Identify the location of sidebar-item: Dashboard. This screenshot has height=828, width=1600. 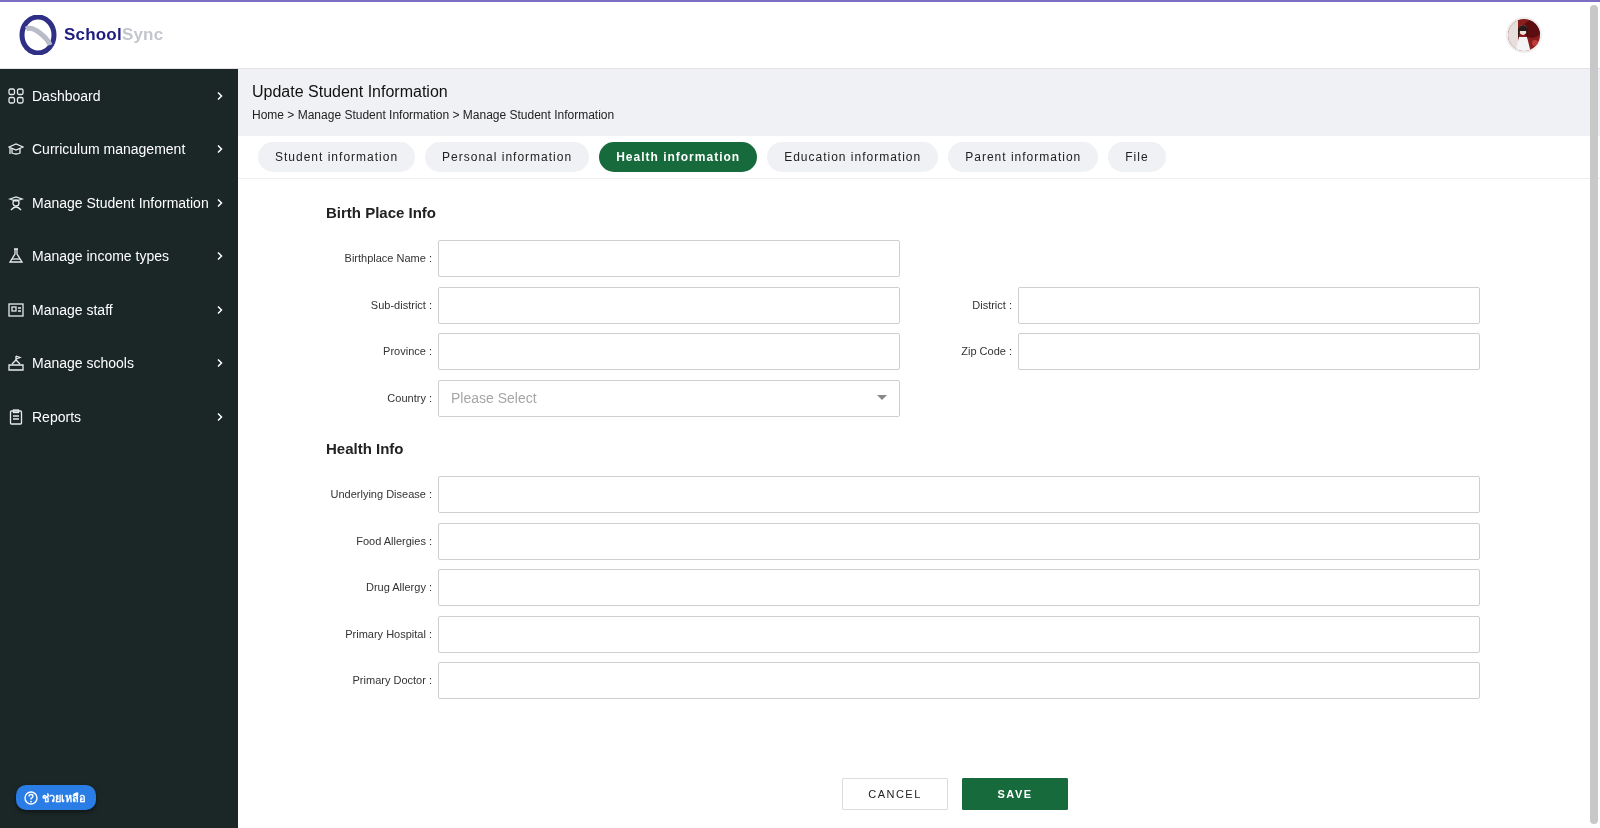
(119, 96).